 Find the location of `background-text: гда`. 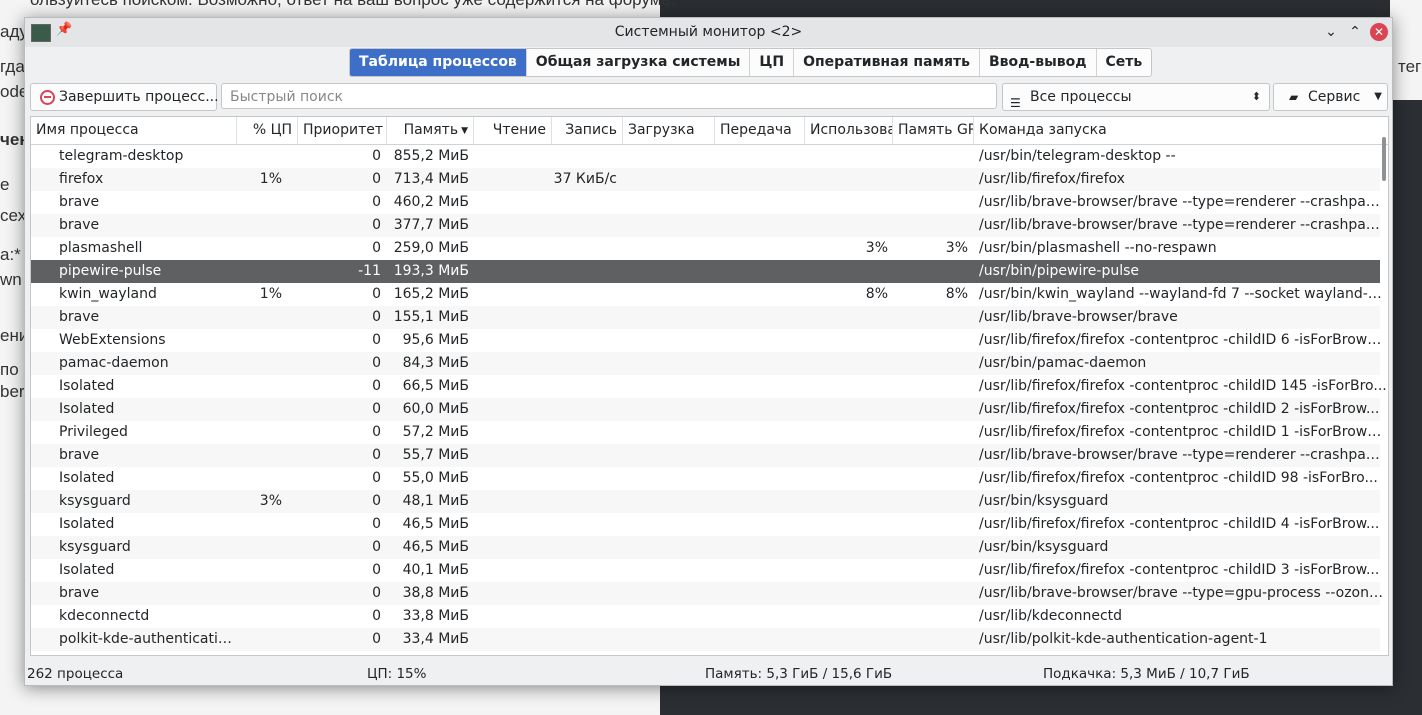

background-text: гда is located at coordinates (12, 66).